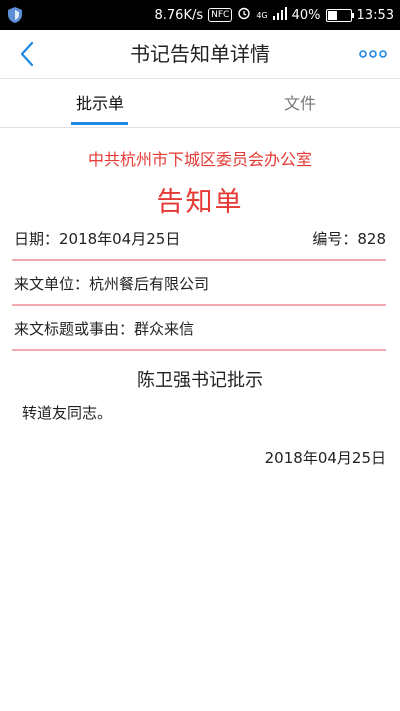  Describe the element at coordinates (200, 202) in the screenshot. I see `document-heading: 告知单` at that location.